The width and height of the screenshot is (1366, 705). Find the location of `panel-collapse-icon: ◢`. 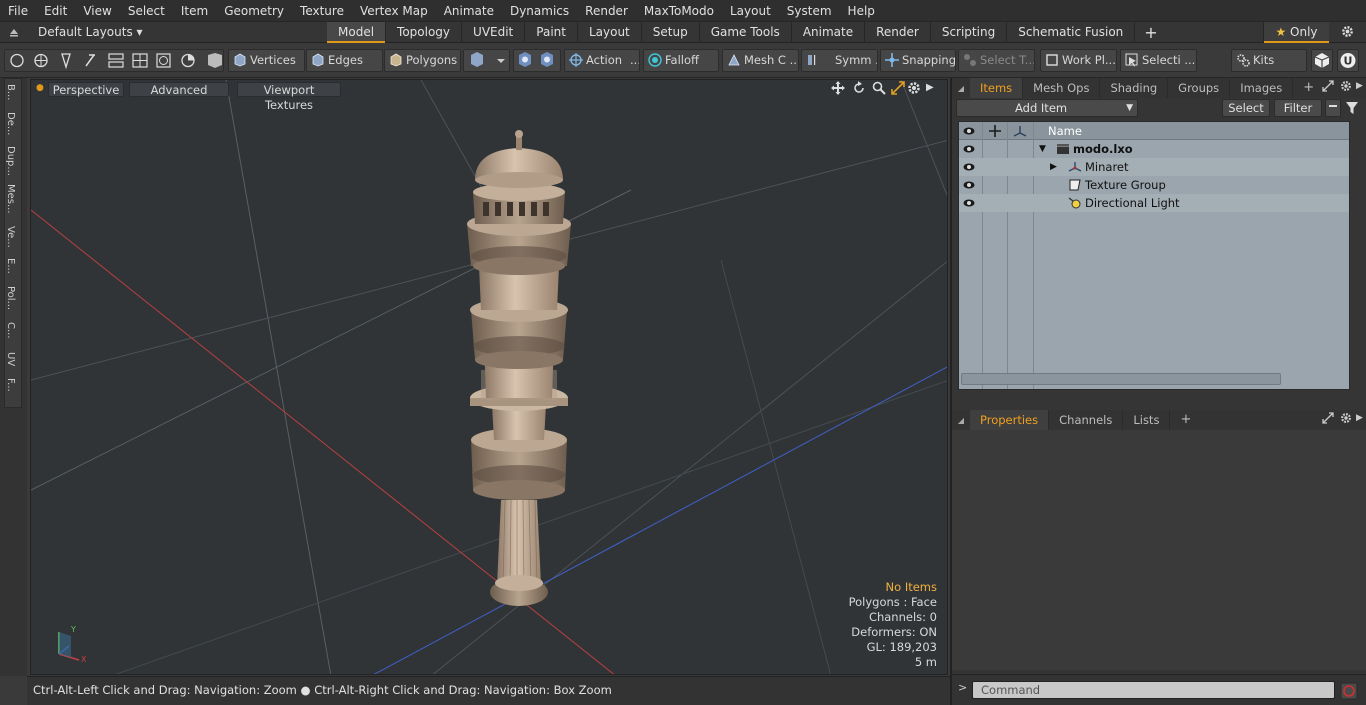

panel-collapse-icon: ◢ is located at coordinates (961, 88).